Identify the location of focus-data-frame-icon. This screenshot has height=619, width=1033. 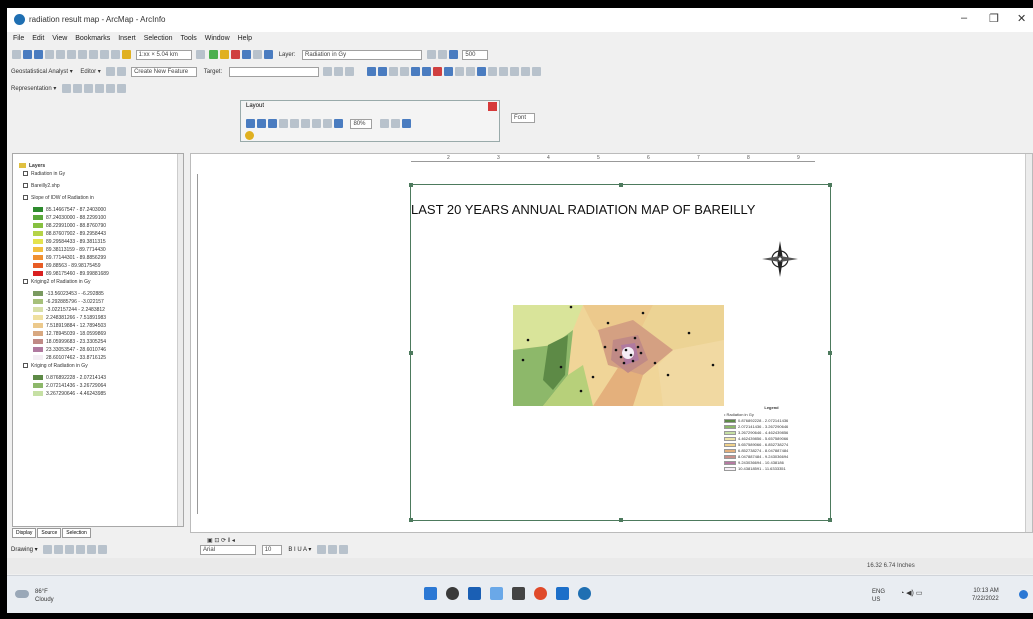
(395, 124).